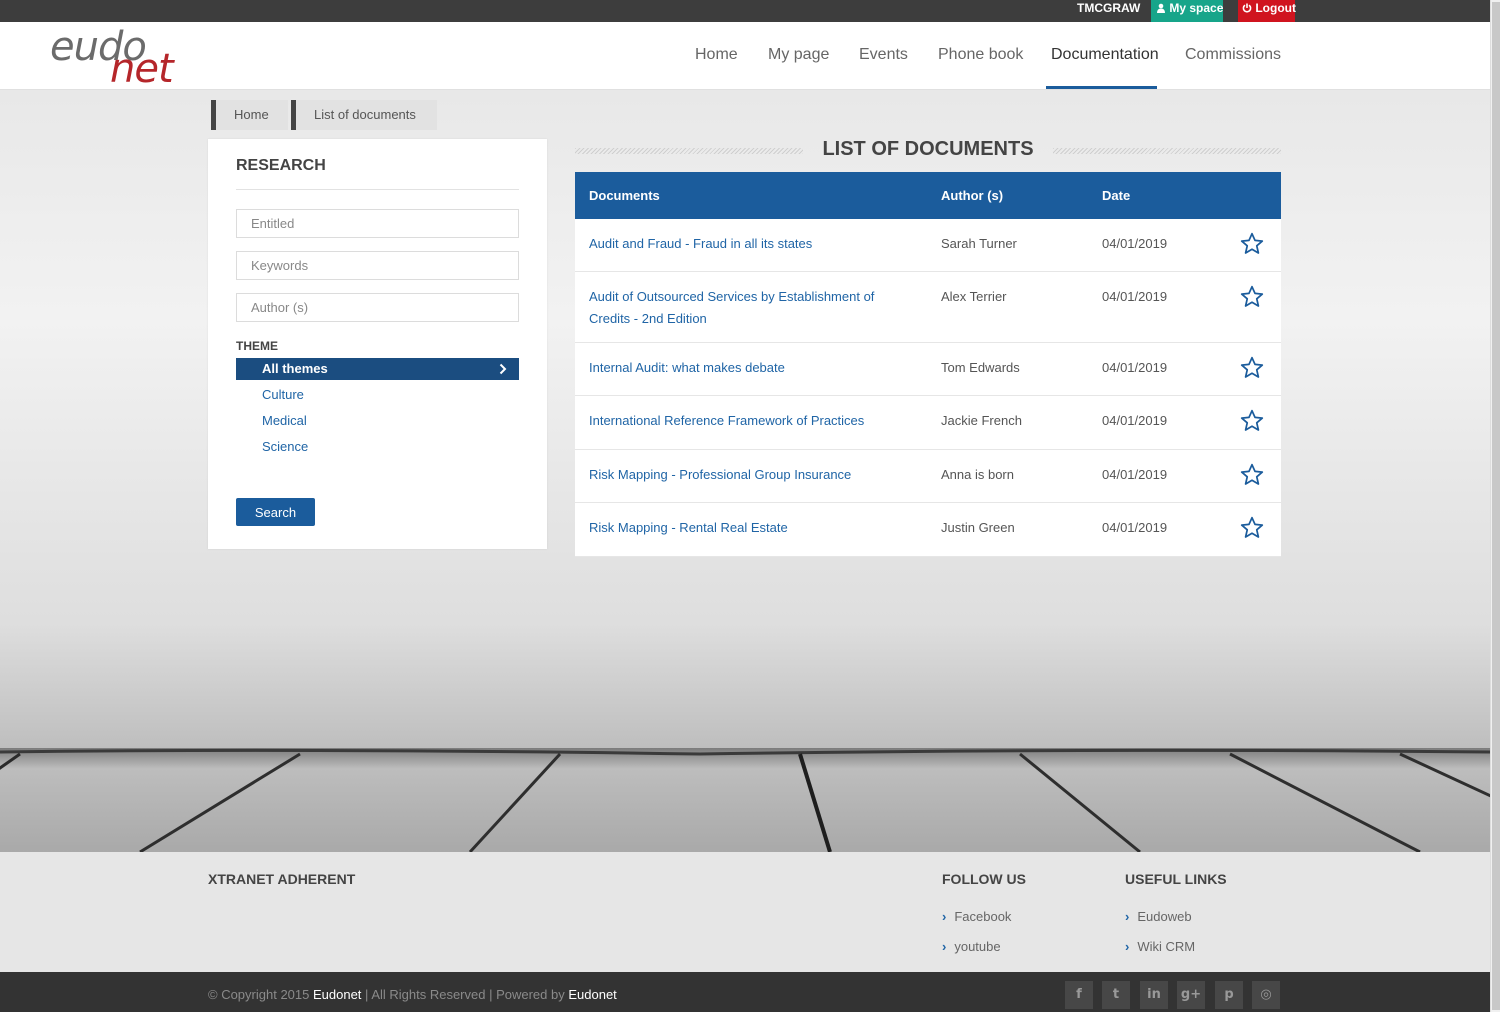 The image size is (1500, 1012). I want to click on list-title-wrap: LIST OF DOCUMENTS, so click(928, 151).